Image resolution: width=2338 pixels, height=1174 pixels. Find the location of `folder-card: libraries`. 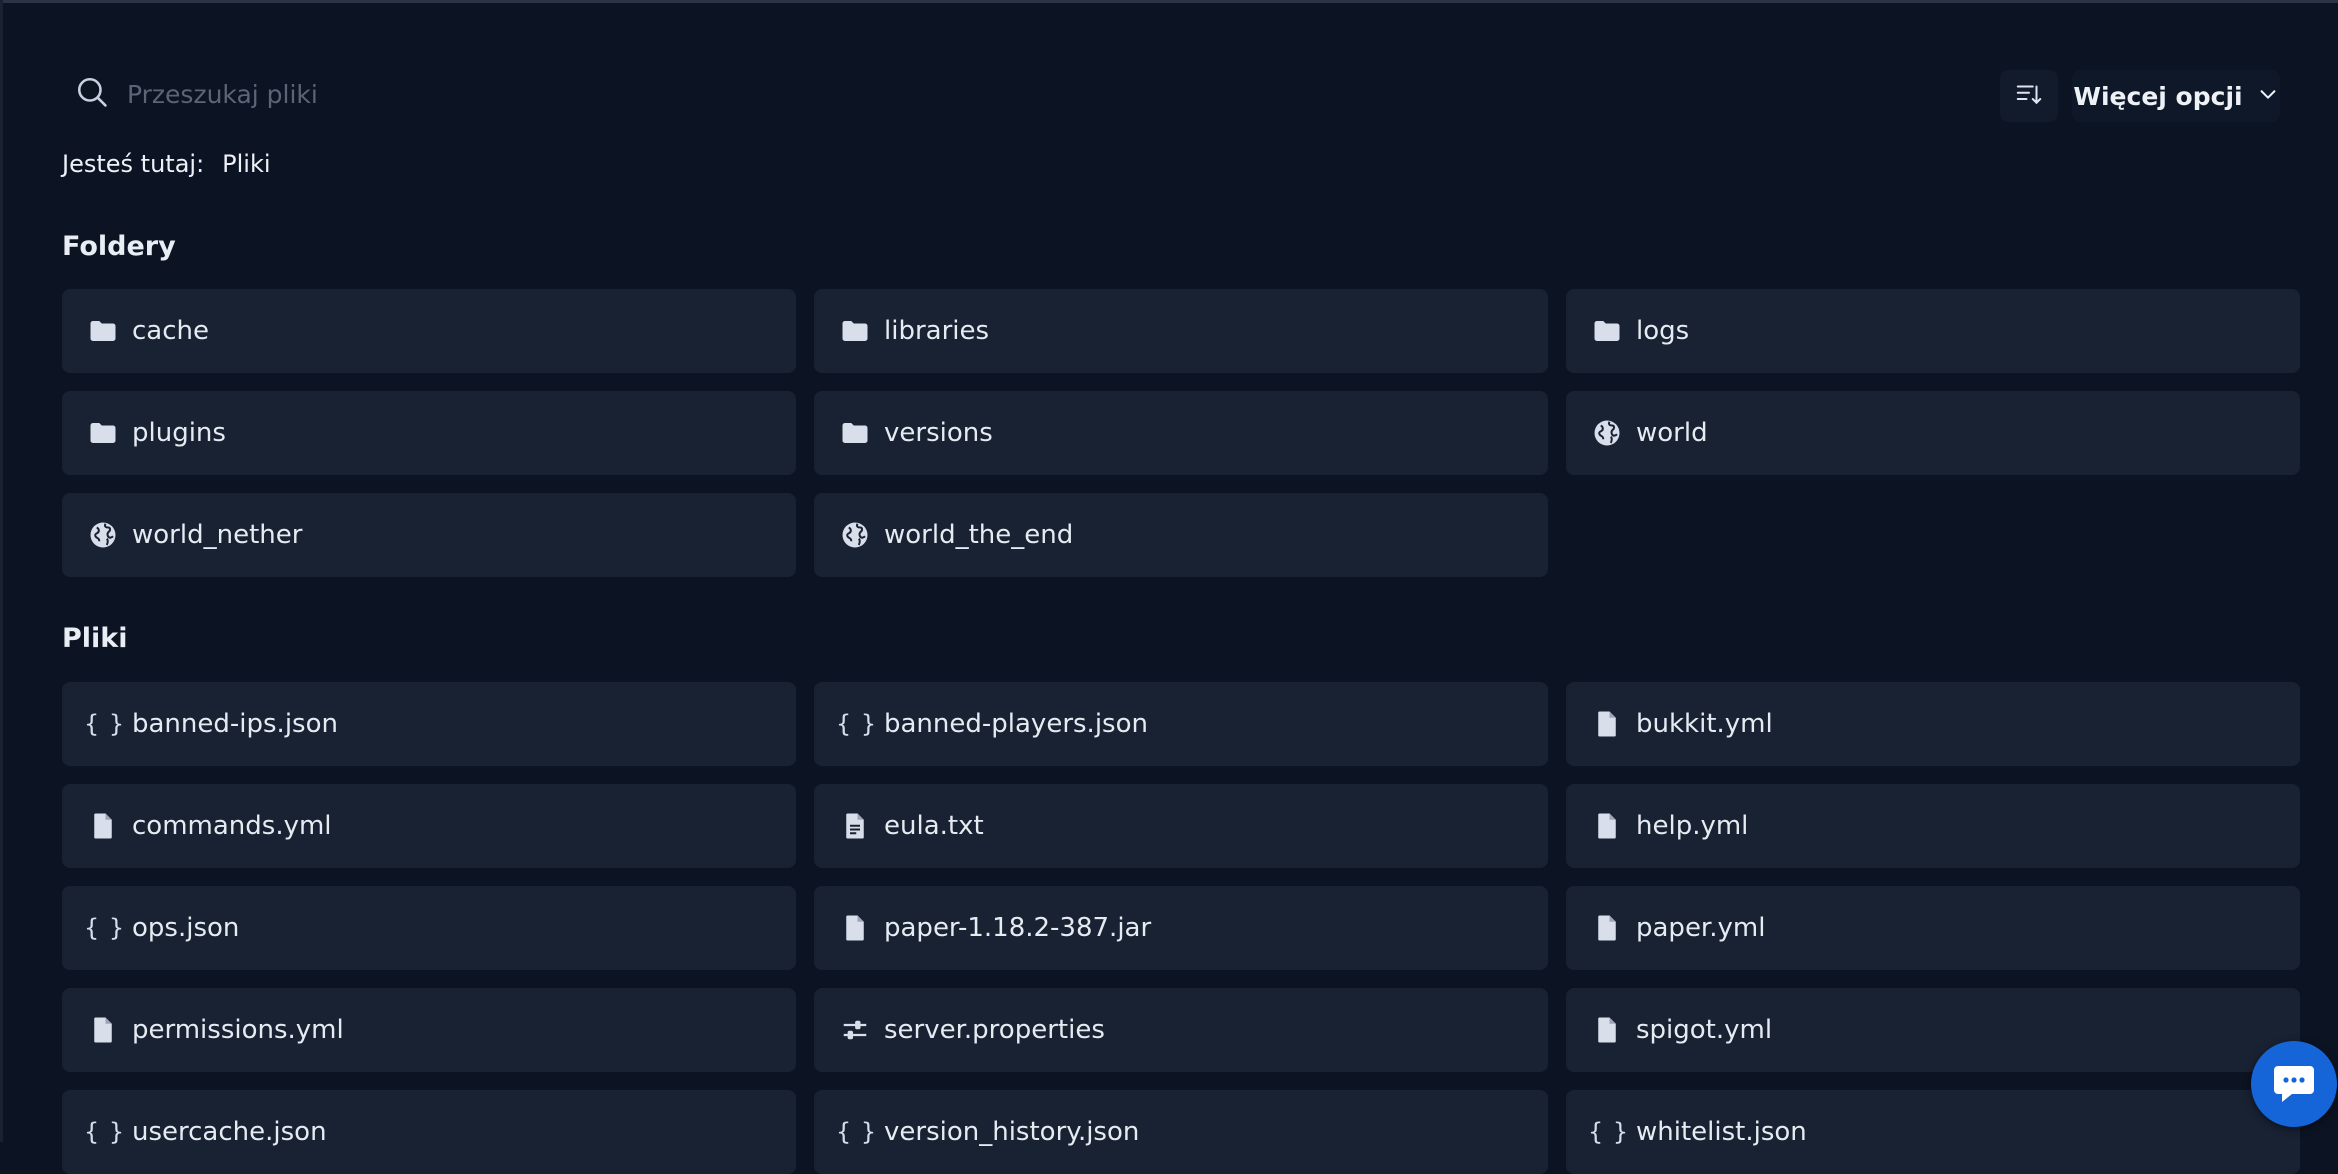

folder-card: libraries is located at coordinates (1181, 331).